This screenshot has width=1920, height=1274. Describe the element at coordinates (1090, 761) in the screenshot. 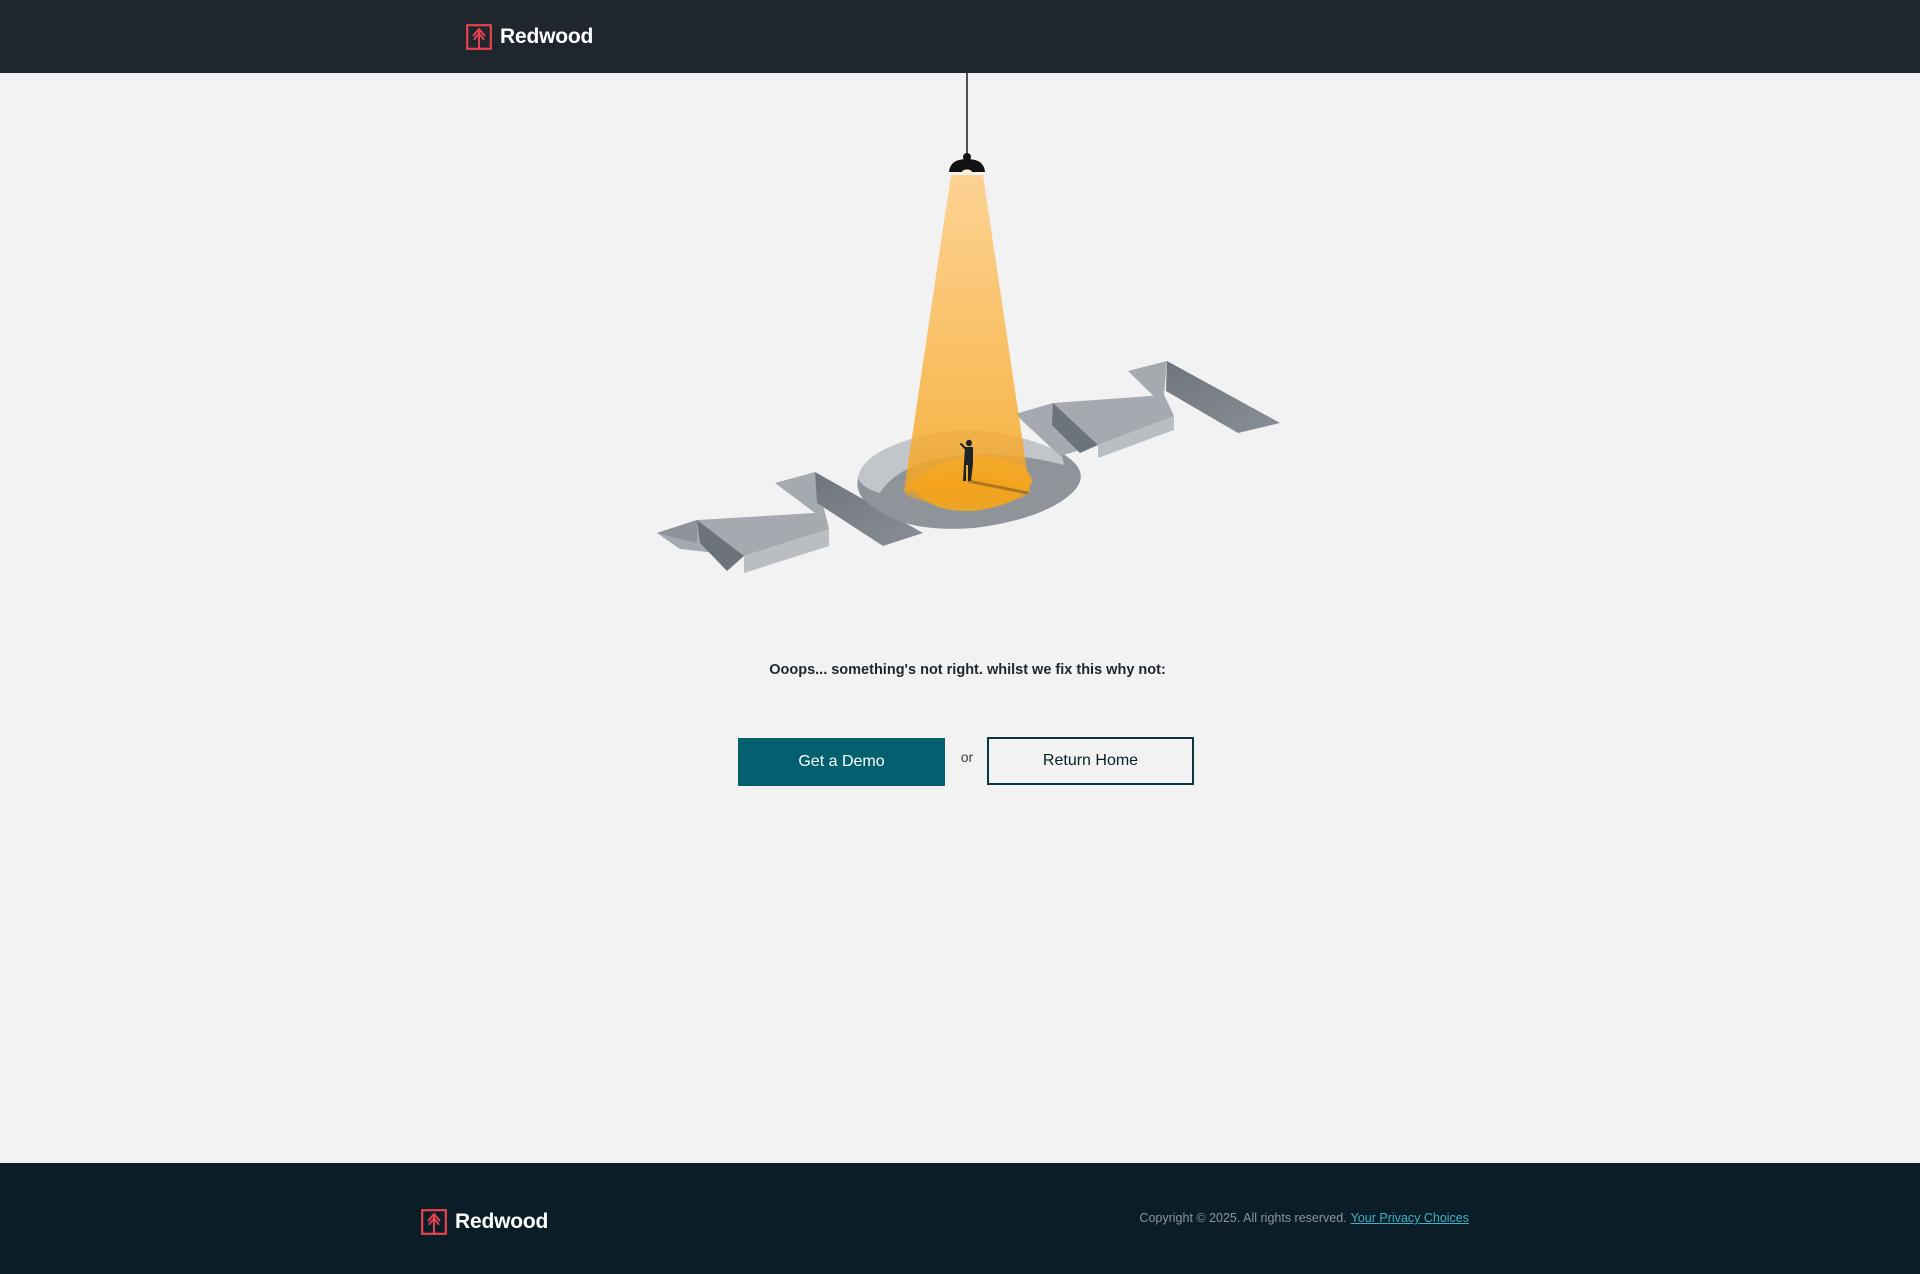

I see `return-home-button: Return Home` at that location.